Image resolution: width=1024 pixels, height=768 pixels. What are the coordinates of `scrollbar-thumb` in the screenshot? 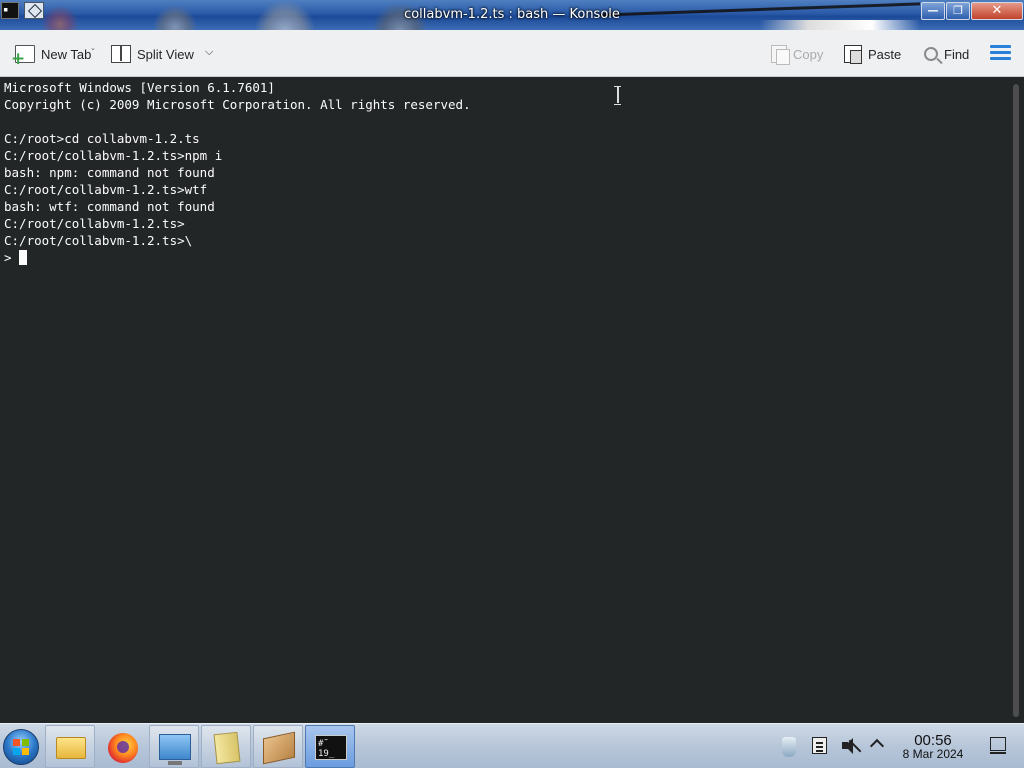 It's located at (1016, 400).